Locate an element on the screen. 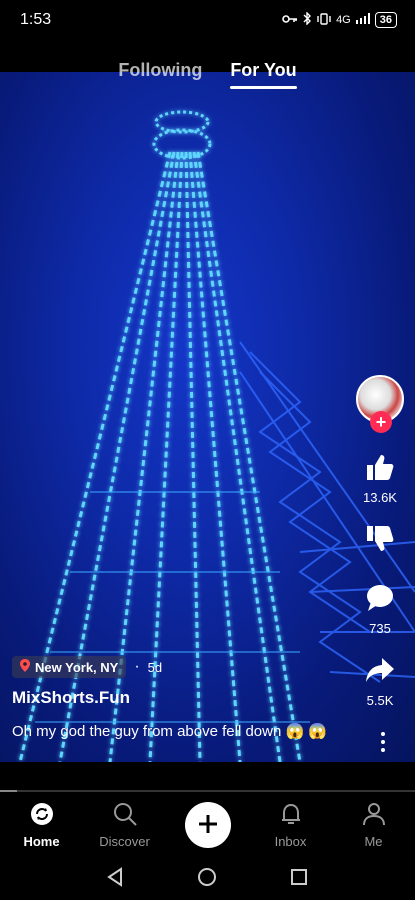 Image resolution: width=415 pixels, height=900 pixels. vibrate-icon is located at coordinates (324, 20).